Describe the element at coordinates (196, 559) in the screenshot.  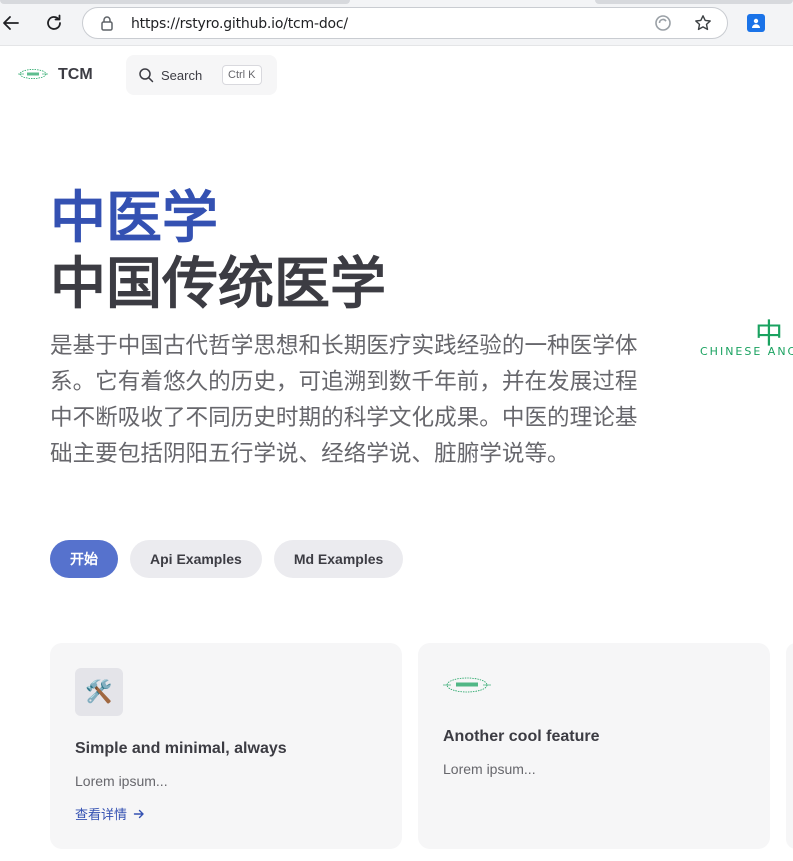
I see `api-examples-button: Api Examples` at that location.